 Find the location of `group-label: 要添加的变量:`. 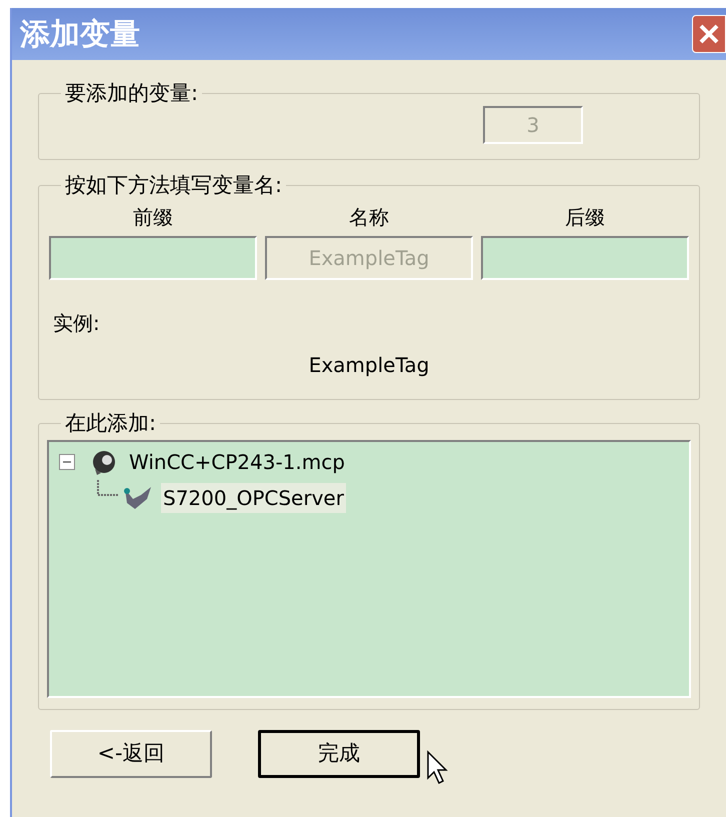

group-label: 要添加的变量: is located at coordinates (132, 93).